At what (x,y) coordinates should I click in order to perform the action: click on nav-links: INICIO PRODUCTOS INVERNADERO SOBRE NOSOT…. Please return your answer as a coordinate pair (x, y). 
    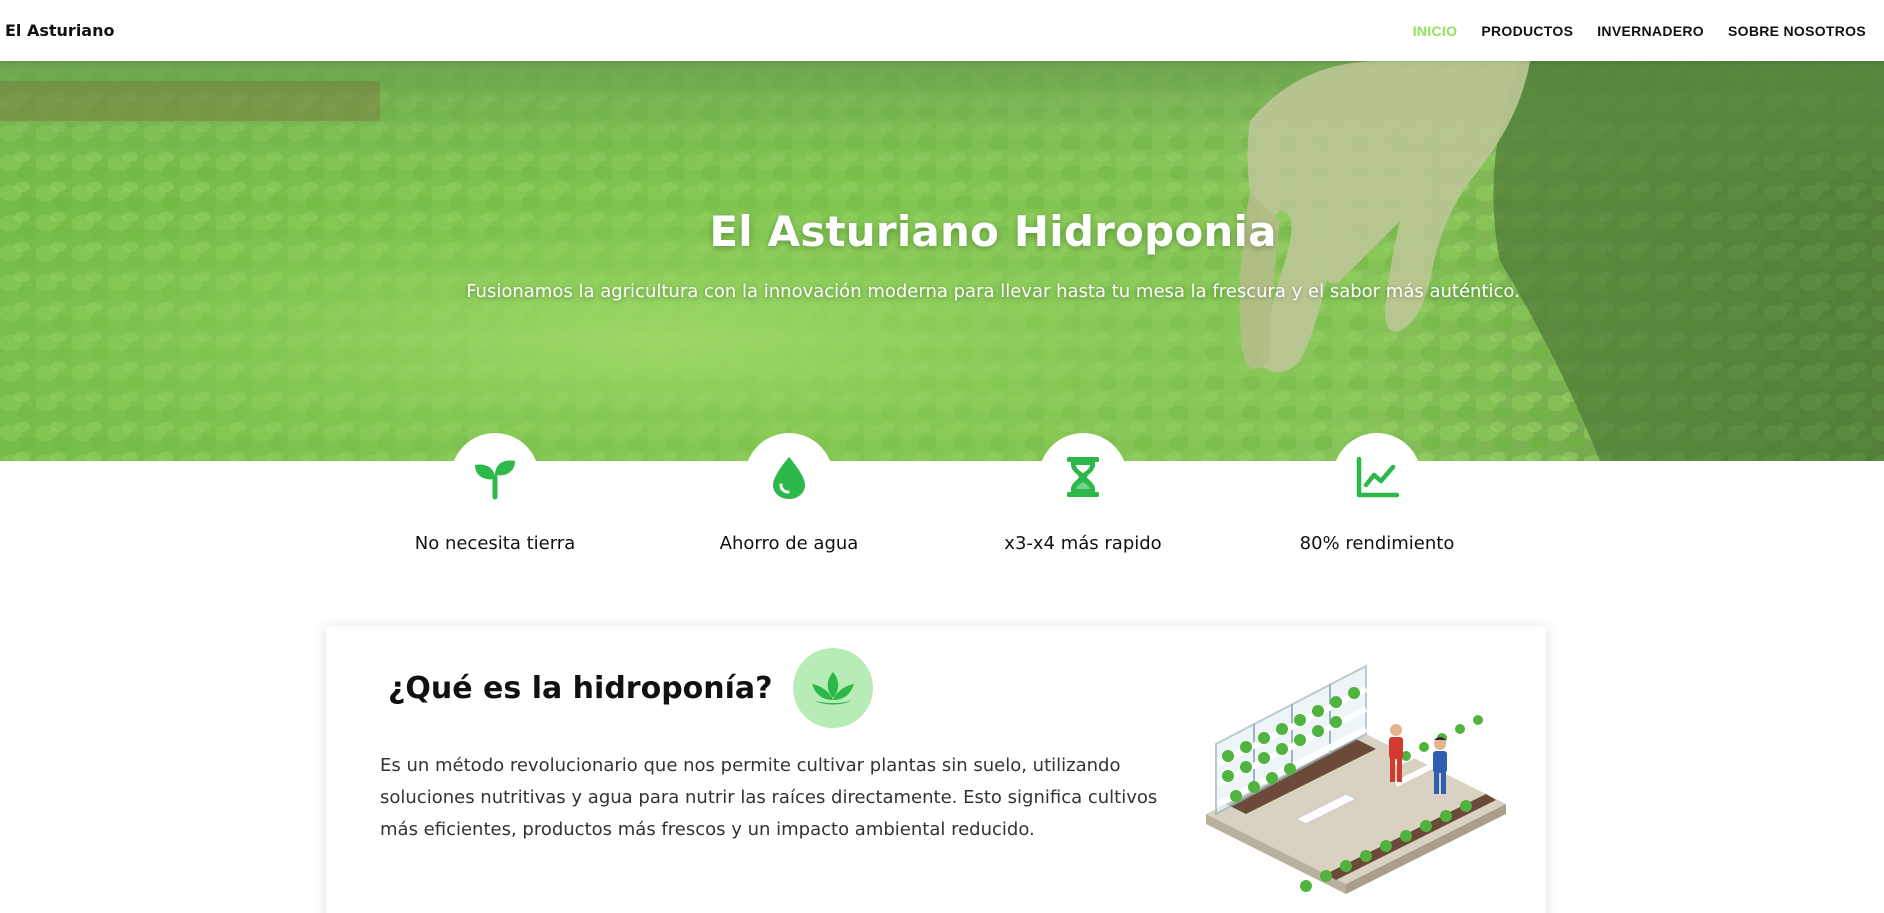
    Looking at the image, I should click on (1639, 30).